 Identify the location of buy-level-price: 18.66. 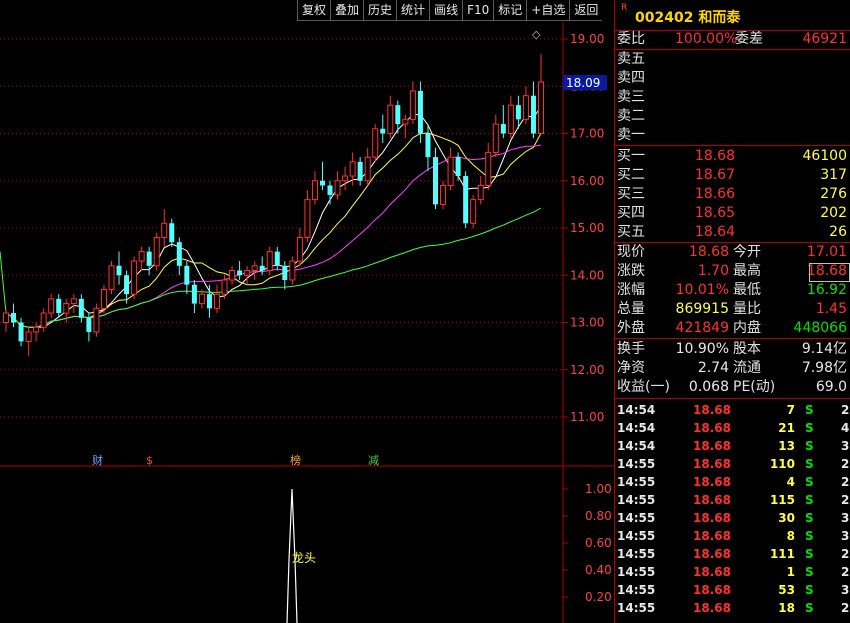
(714, 194).